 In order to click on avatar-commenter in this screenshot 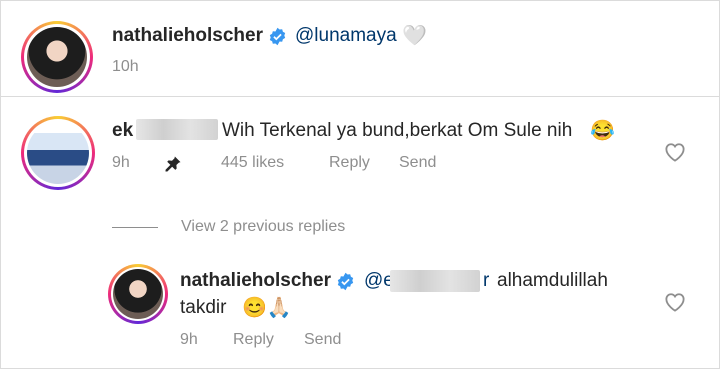, I will do `click(58, 153)`.